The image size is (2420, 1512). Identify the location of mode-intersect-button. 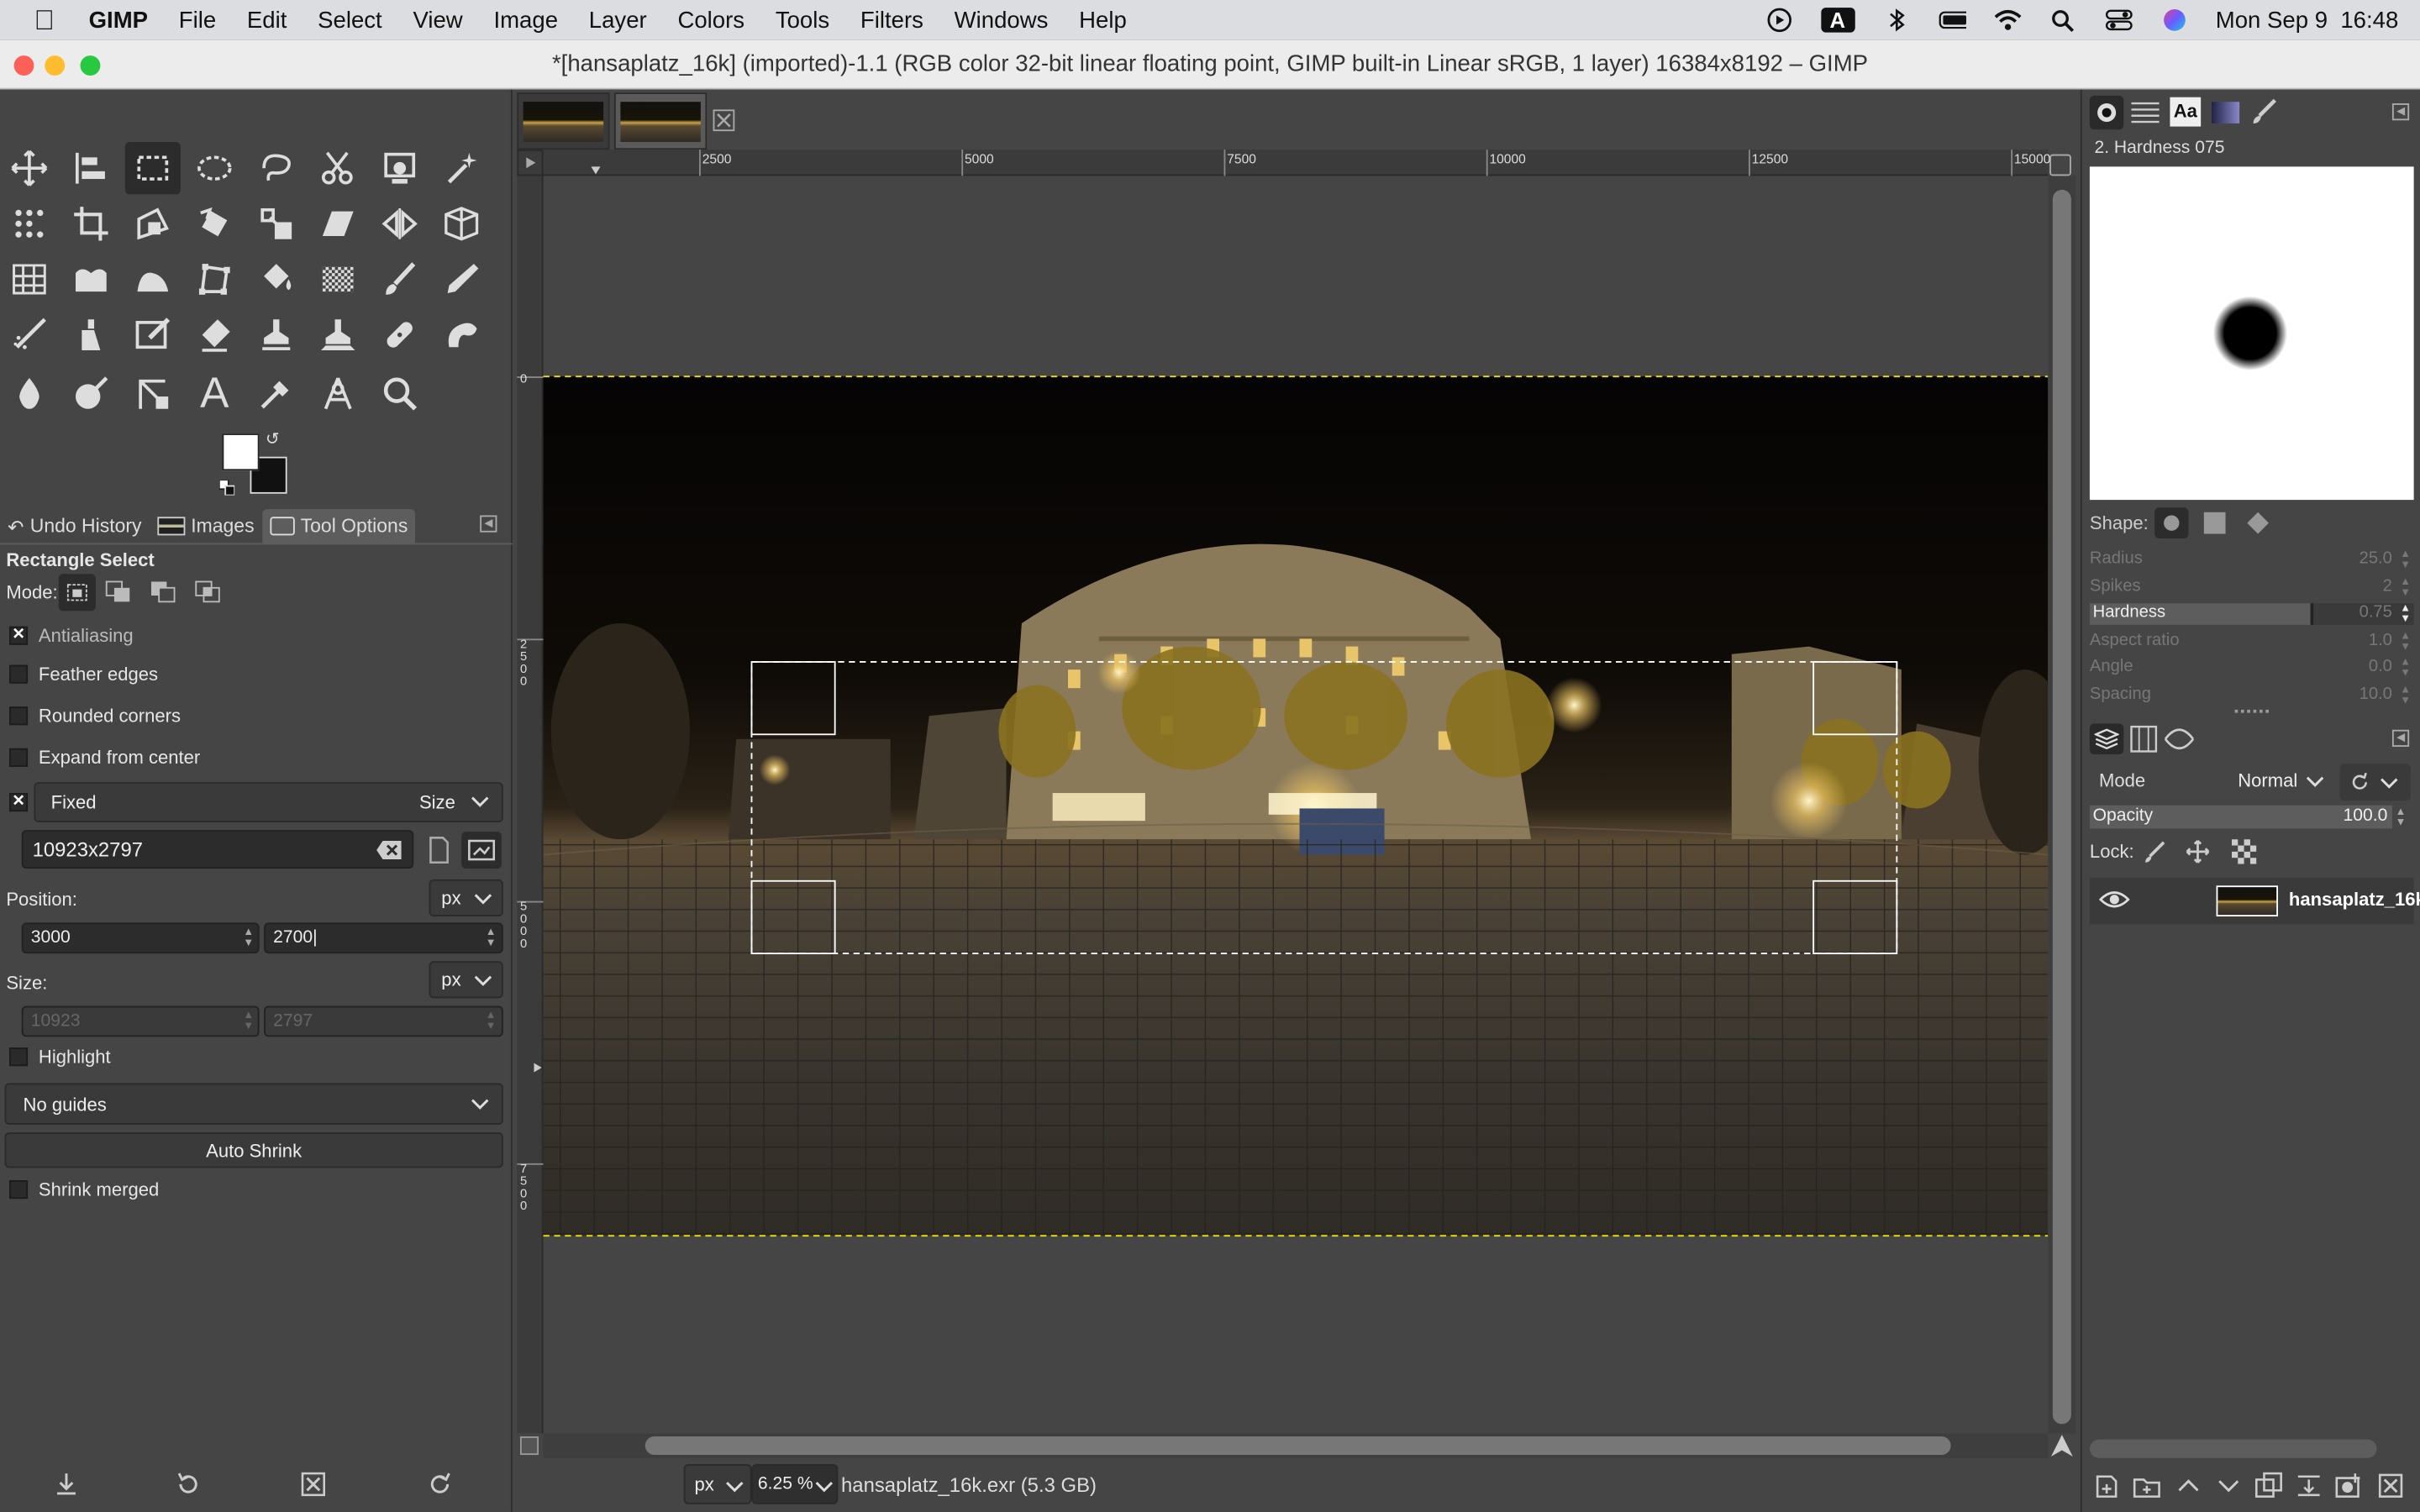
(208, 592).